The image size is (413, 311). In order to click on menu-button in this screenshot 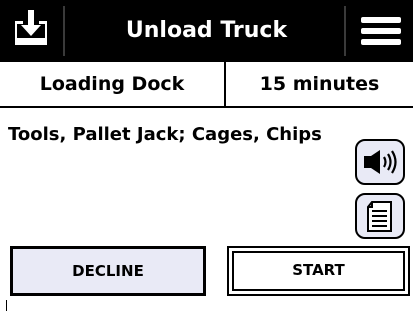, I will do `click(382, 31)`.